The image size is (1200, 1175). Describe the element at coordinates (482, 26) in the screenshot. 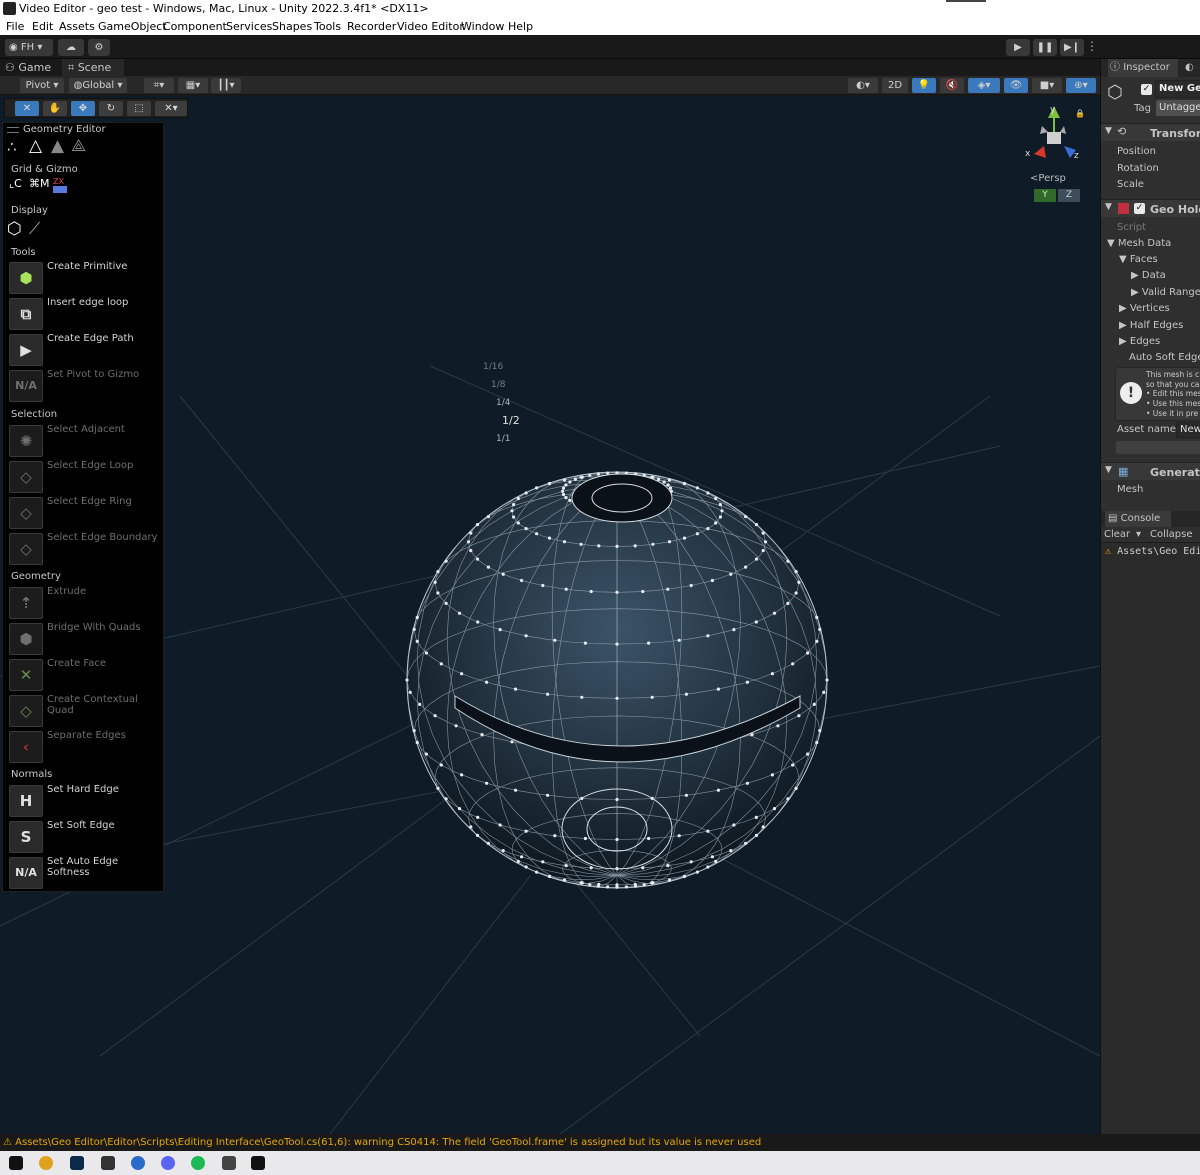

I see `menu-window: Window` at that location.